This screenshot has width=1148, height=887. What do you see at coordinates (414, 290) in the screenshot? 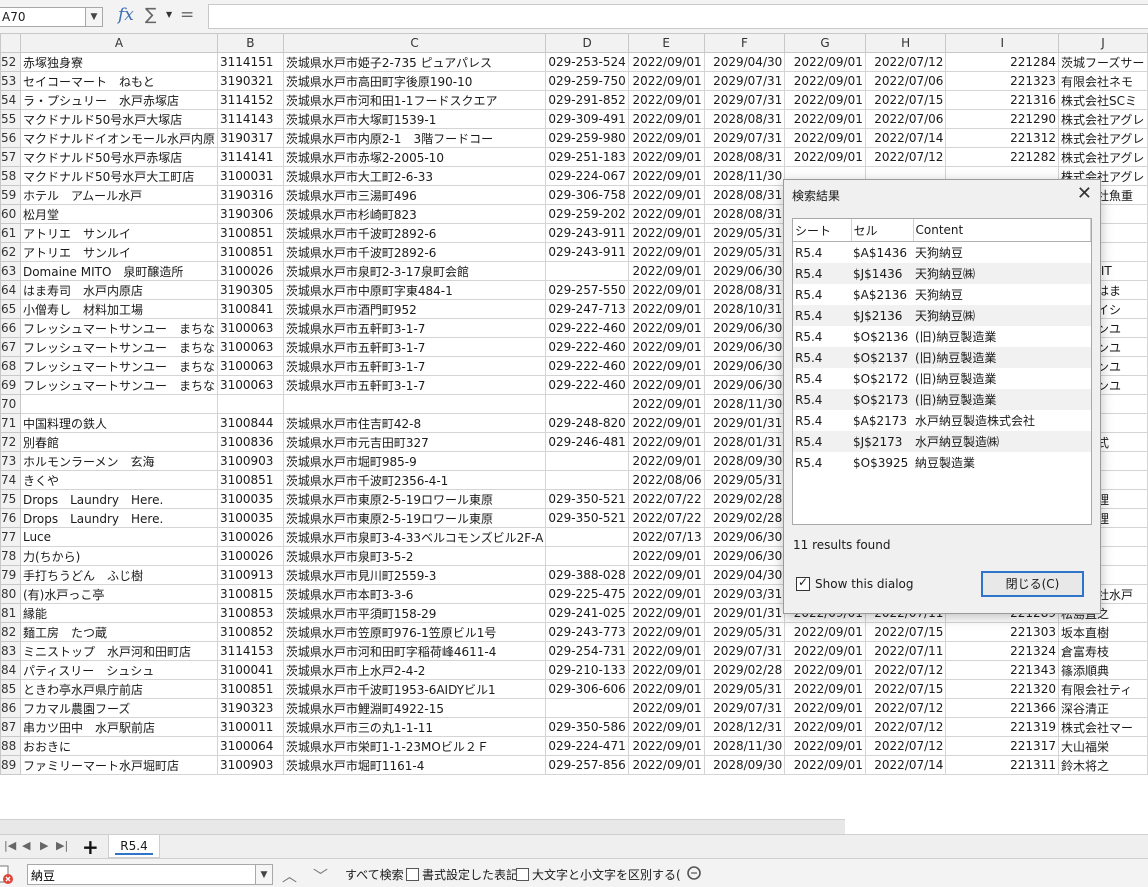
I see `cell: 茨城県水戸市中原町字東484-1` at bounding box center [414, 290].